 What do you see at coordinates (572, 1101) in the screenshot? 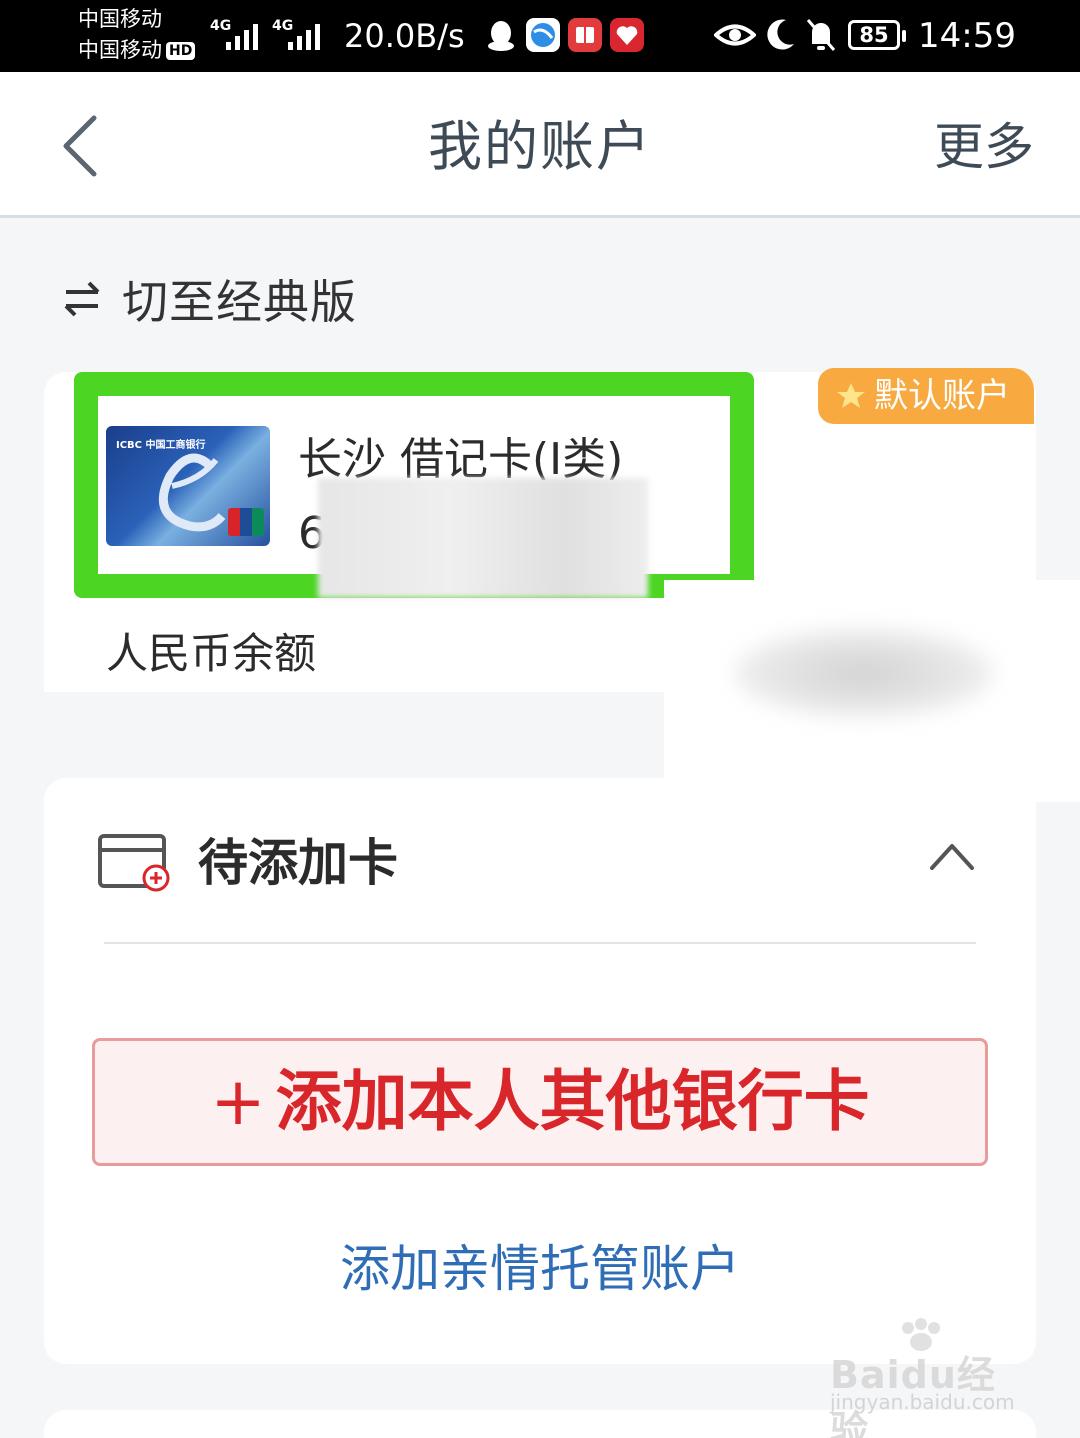
I see `add-own-card-label: 添加本人其他银行卡` at bounding box center [572, 1101].